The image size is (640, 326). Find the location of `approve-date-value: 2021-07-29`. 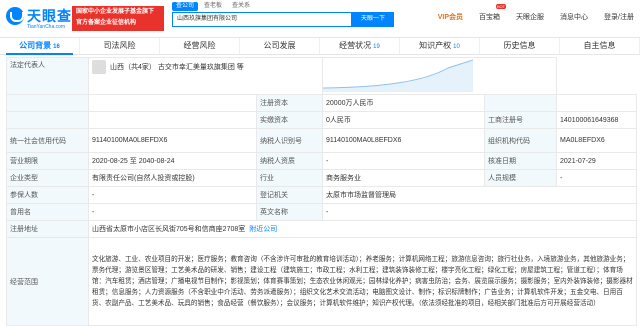

approve-date-value: 2021-07-29 is located at coordinates (597, 161).